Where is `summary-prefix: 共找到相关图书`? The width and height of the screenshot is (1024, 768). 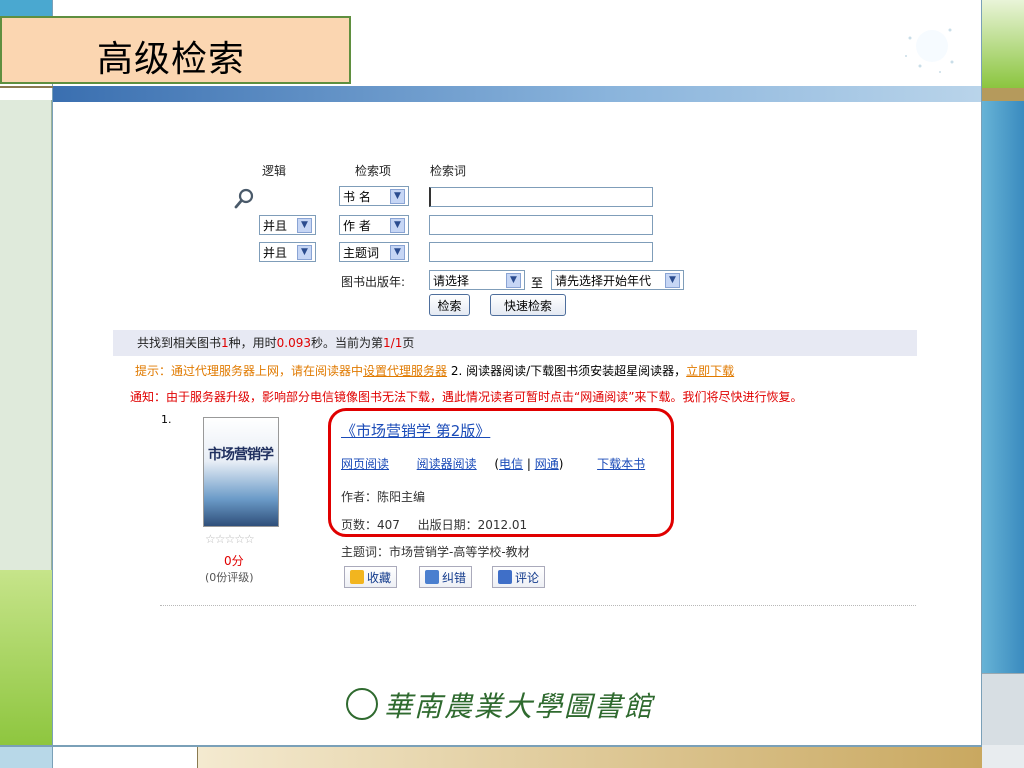 summary-prefix: 共找到相关图书 is located at coordinates (179, 343).